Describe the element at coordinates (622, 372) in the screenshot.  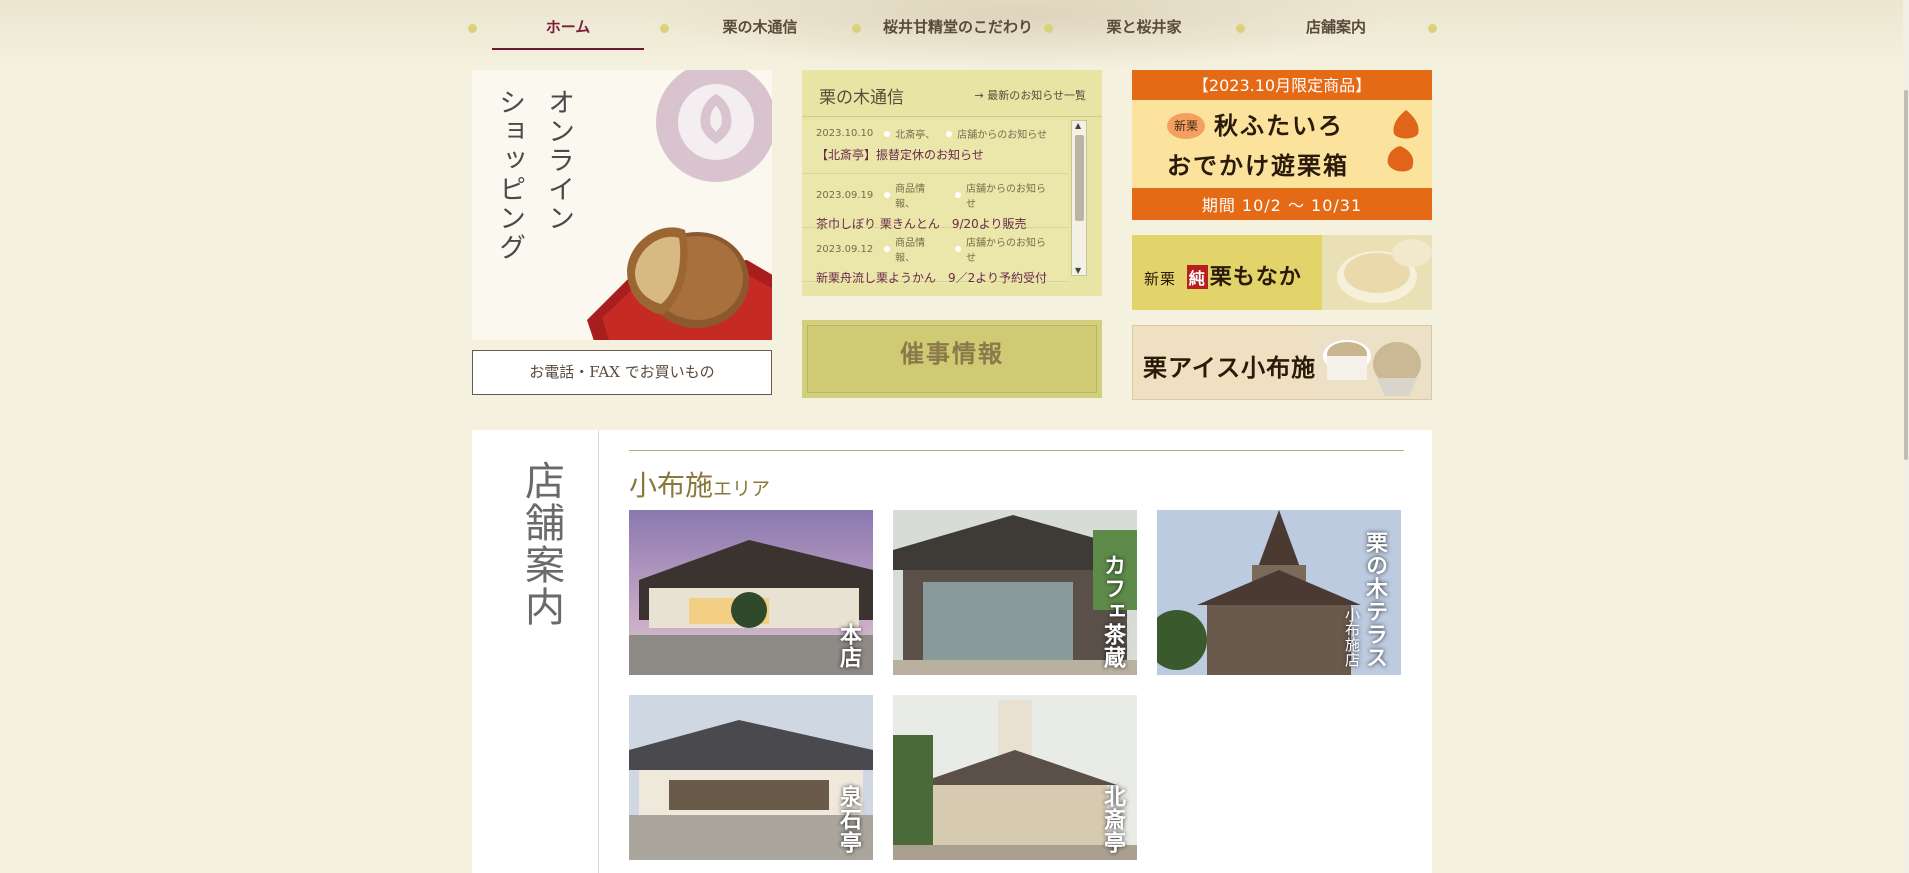
I see `phone-fax-order-button: お電話・FAX でお買いもの` at that location.